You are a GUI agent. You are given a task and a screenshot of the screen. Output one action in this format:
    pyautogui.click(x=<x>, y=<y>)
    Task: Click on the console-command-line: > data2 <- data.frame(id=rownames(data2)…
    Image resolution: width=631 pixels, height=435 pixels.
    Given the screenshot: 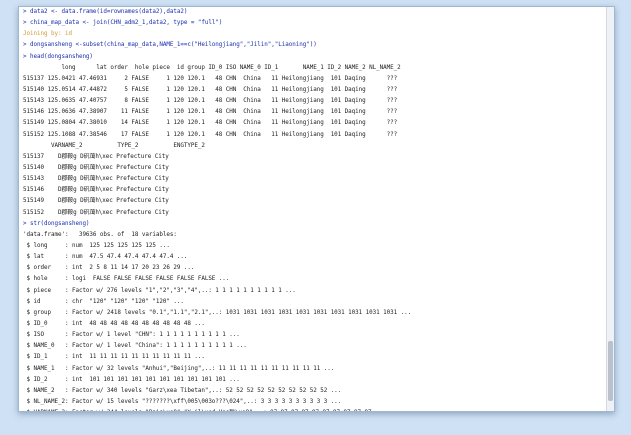 What is the action you would take?
    pyautogui.click(x=105, y=12)
    